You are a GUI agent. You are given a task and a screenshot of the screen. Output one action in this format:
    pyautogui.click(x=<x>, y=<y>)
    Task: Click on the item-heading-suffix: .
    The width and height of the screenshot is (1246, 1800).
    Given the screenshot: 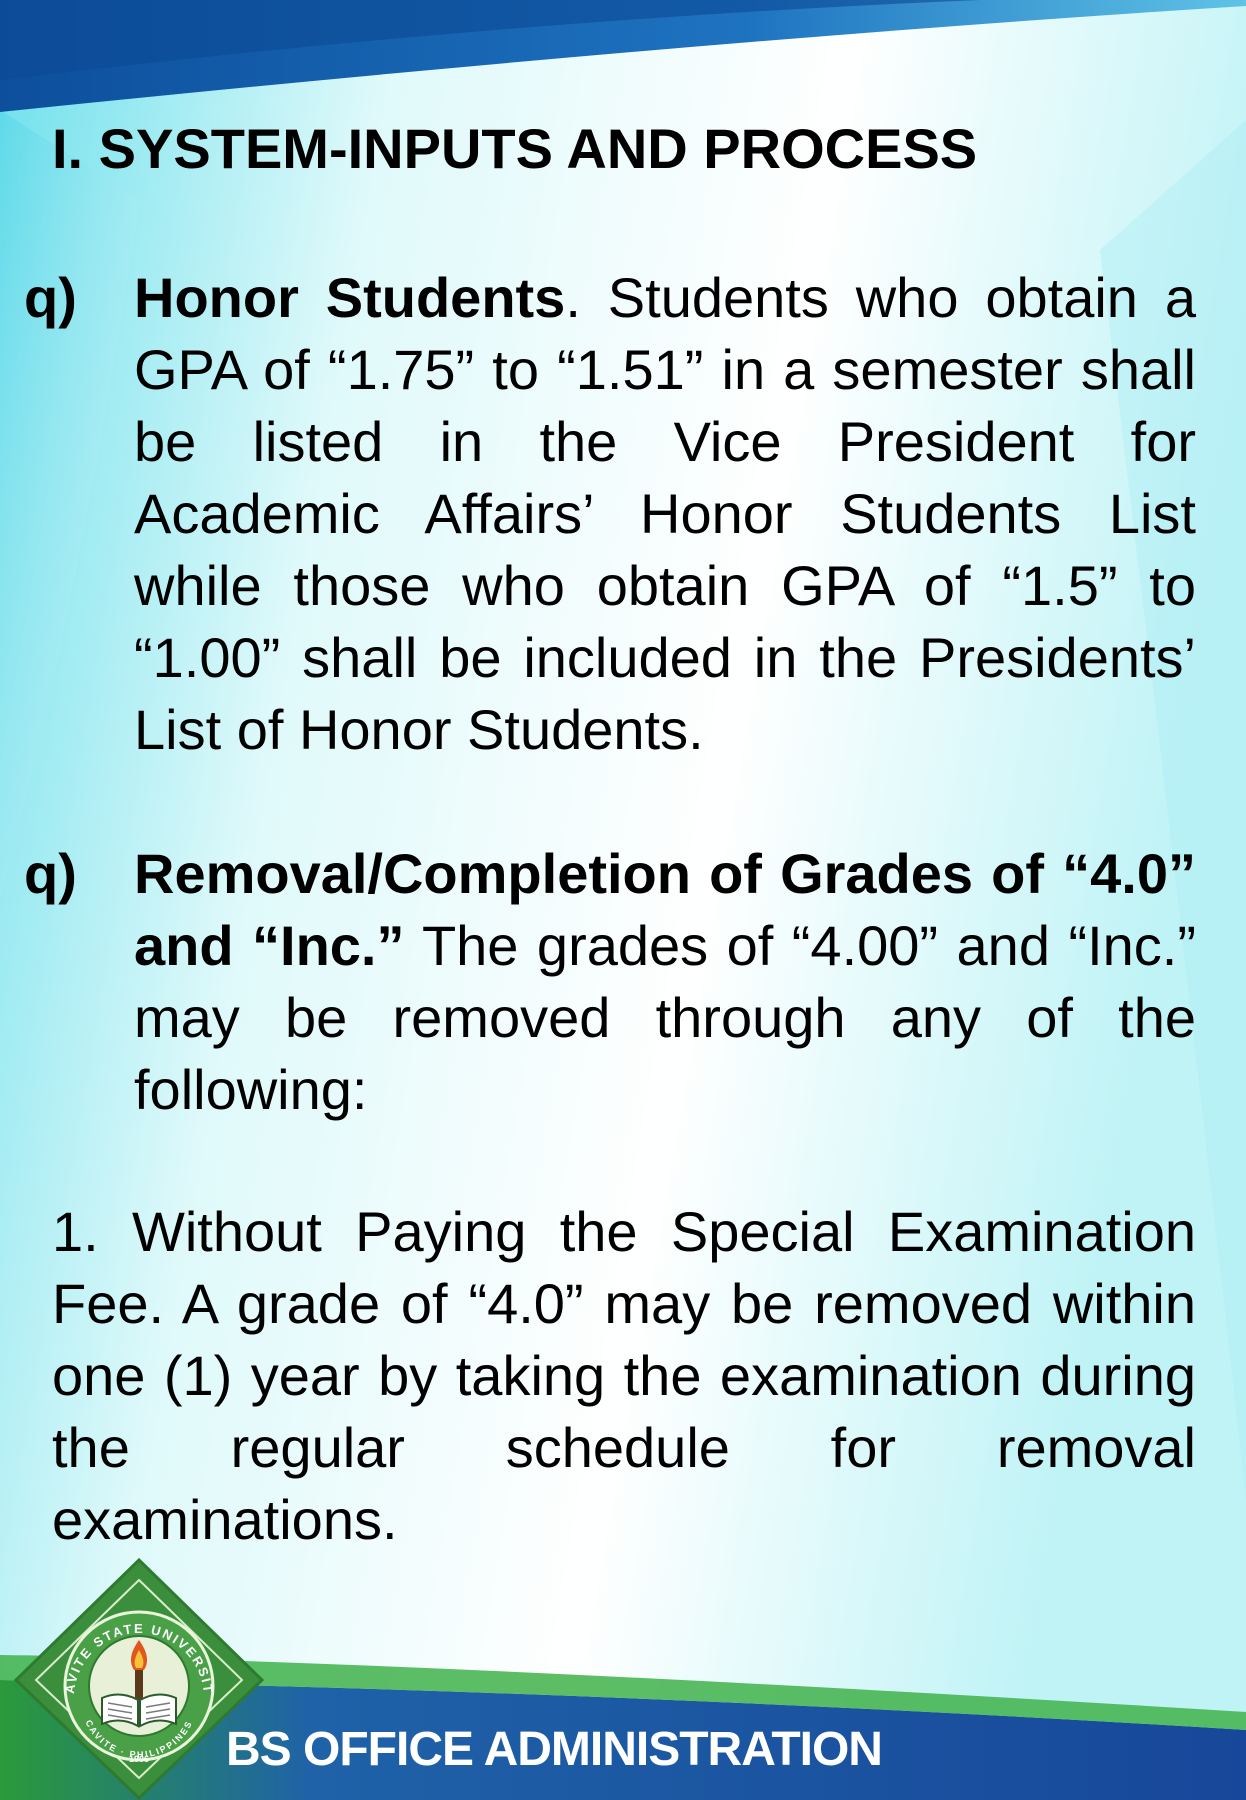 What is the action you would take?
    pyautogui.click(x=573, y=297)
    